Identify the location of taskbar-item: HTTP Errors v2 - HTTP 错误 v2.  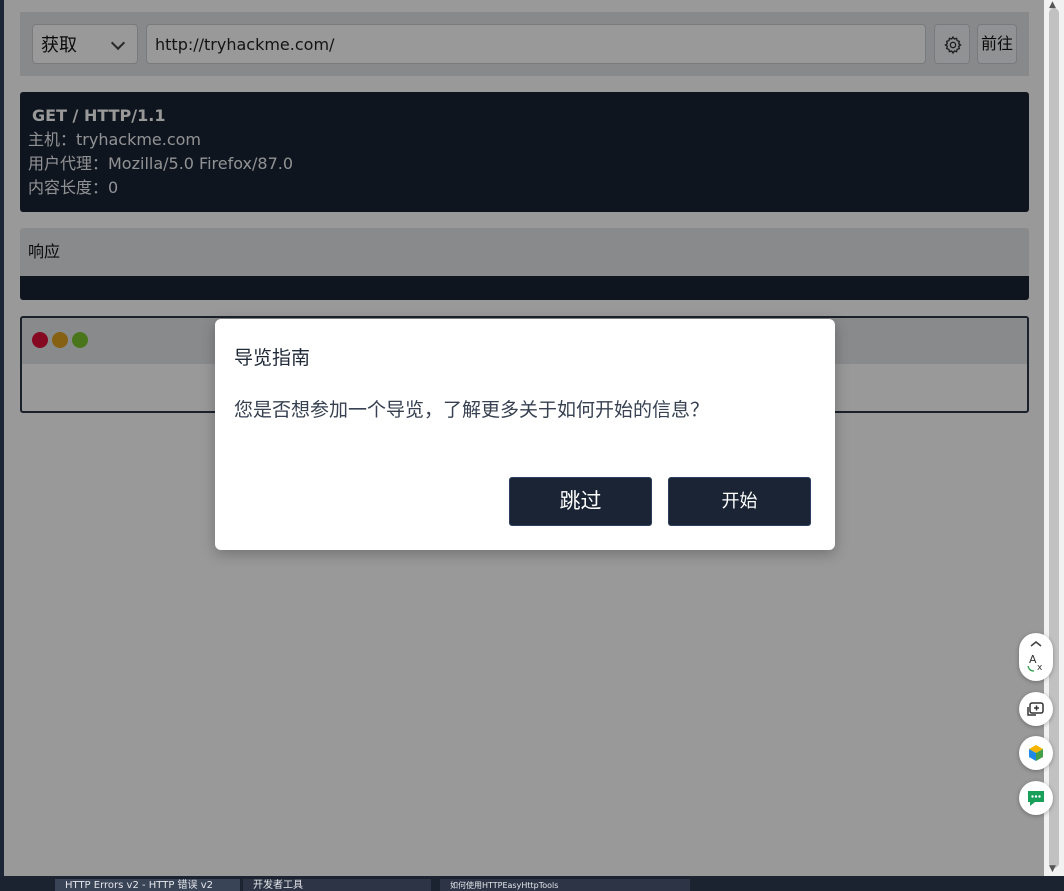
(147, 885).